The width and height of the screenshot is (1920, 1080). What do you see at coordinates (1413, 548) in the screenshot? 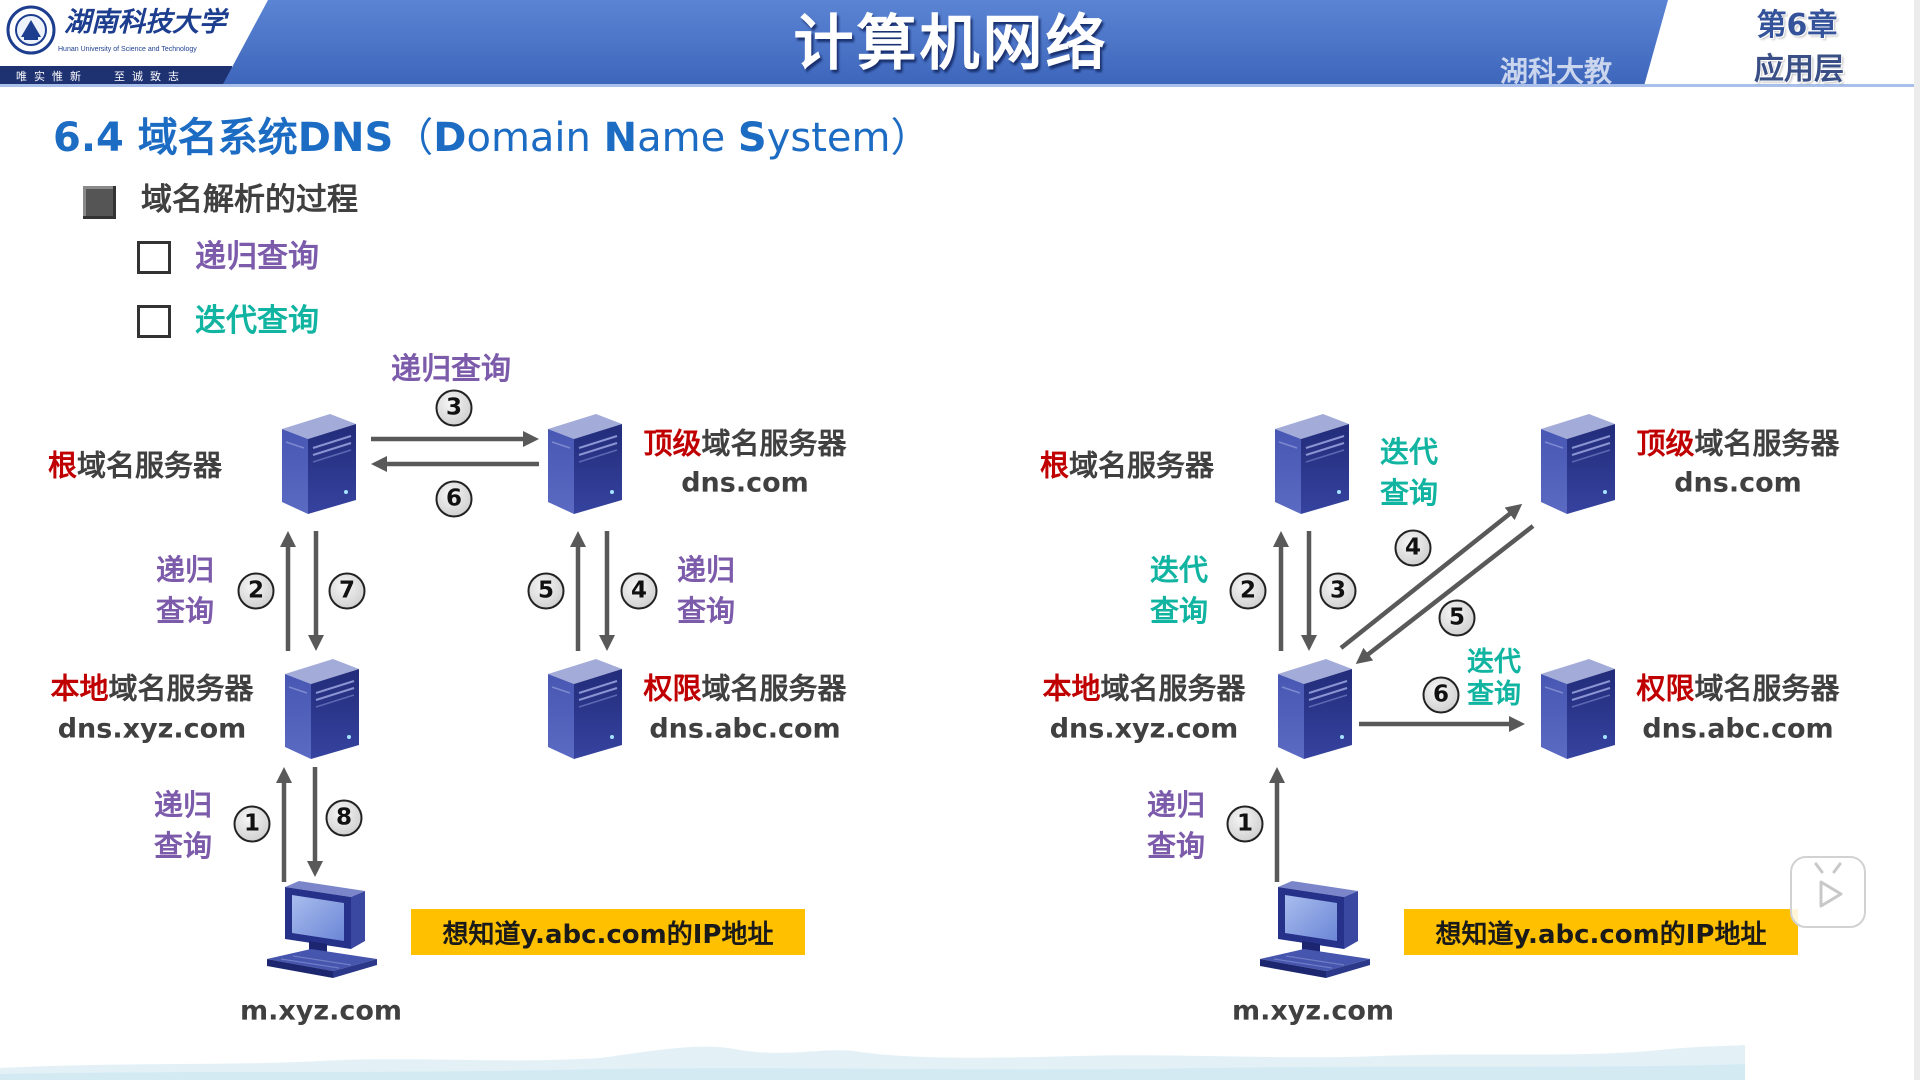
I see `step-4-badge: 4` at bounding box center [1413, 548].